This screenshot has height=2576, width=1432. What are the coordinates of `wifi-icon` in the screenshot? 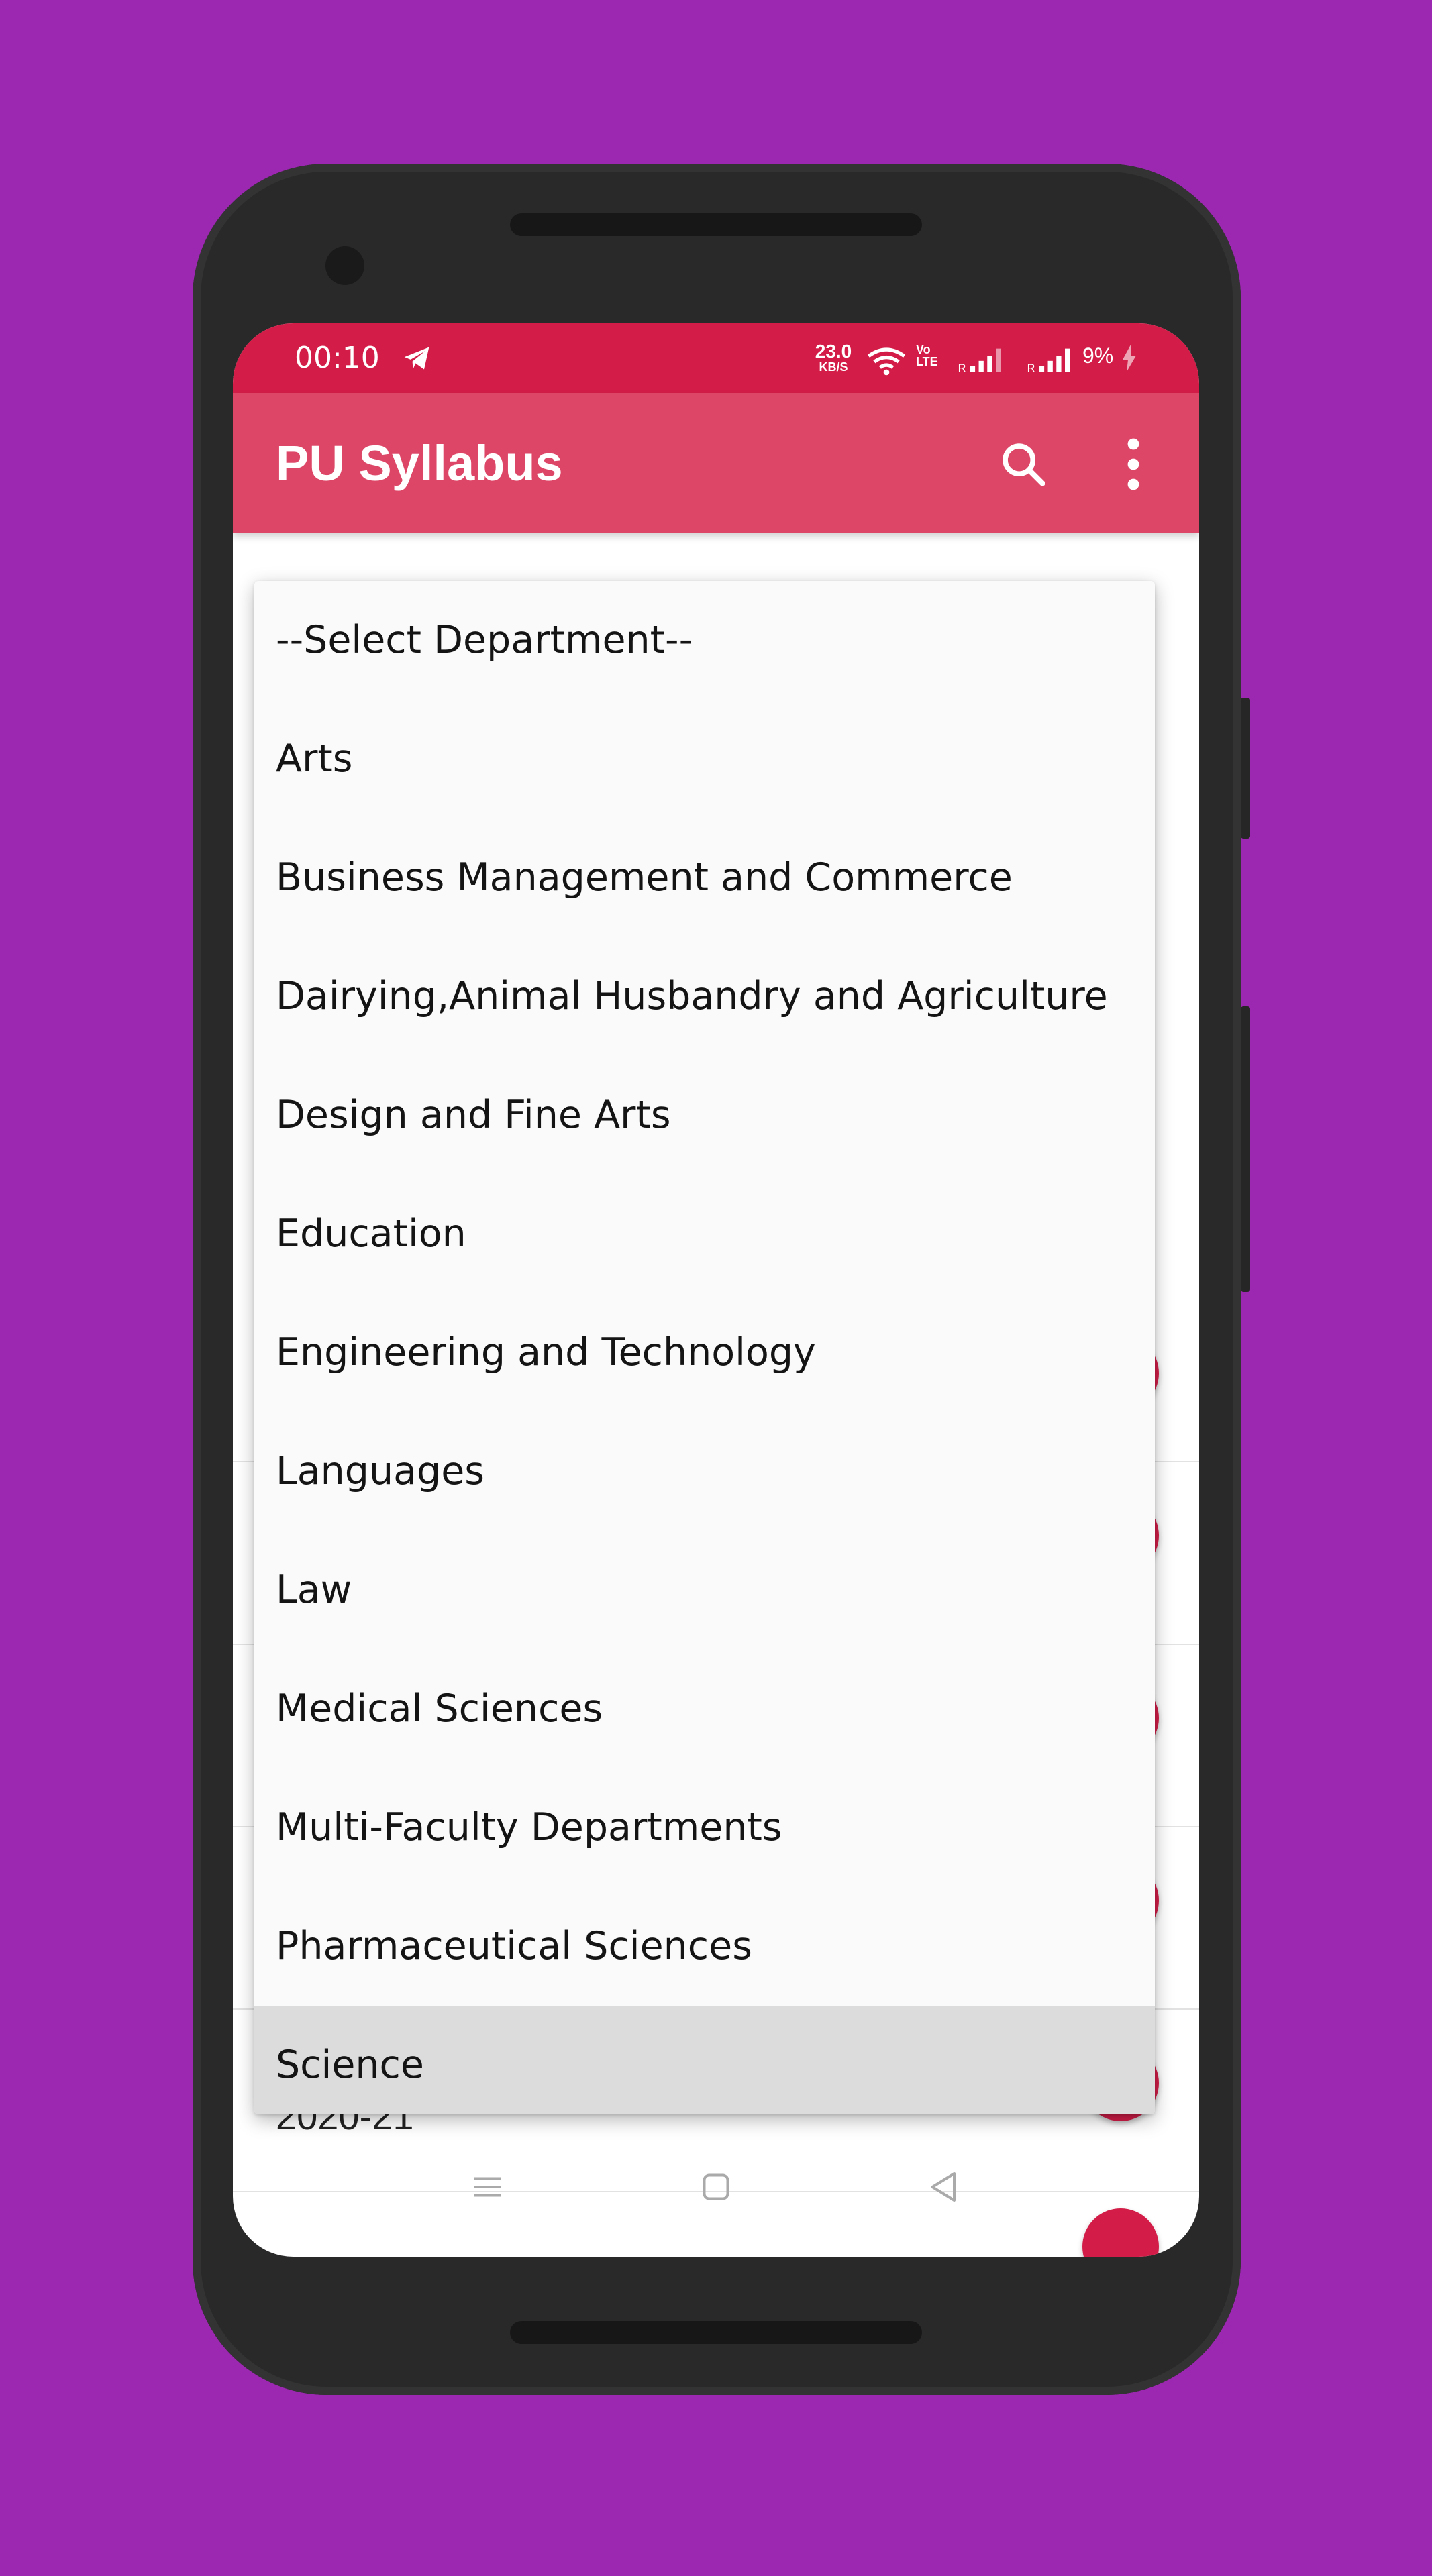 It's located at (887, 361).